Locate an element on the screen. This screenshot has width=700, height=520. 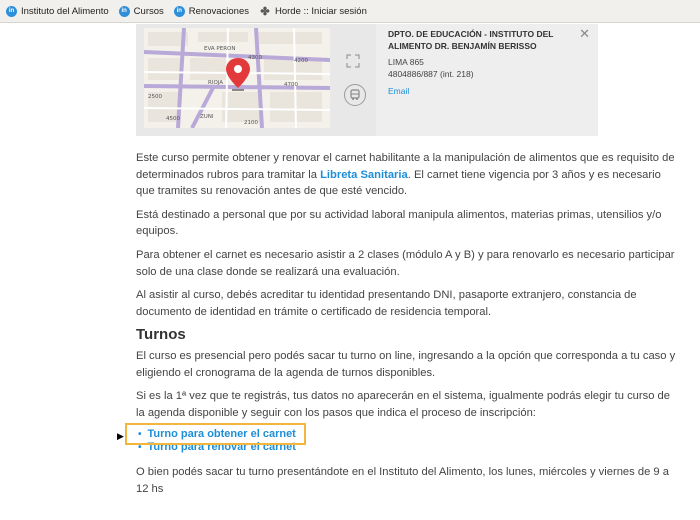
street-label: ZUNI is located at coordinates (207, 117).